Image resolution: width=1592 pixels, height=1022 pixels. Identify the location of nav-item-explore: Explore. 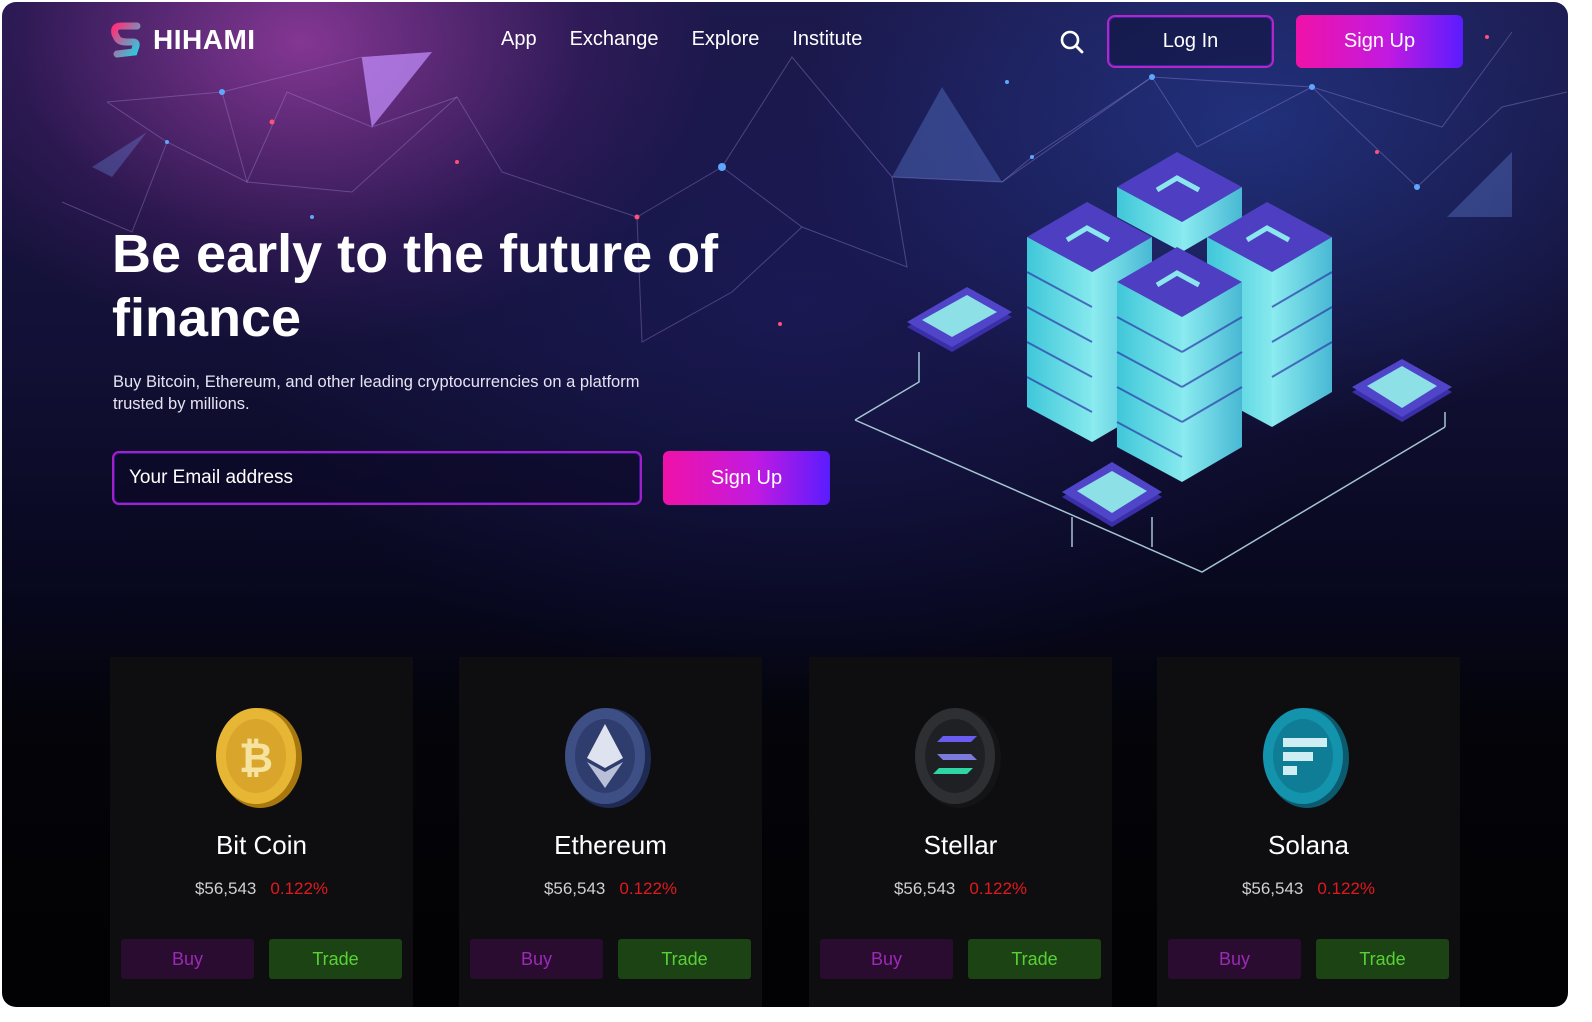
(726, 39).